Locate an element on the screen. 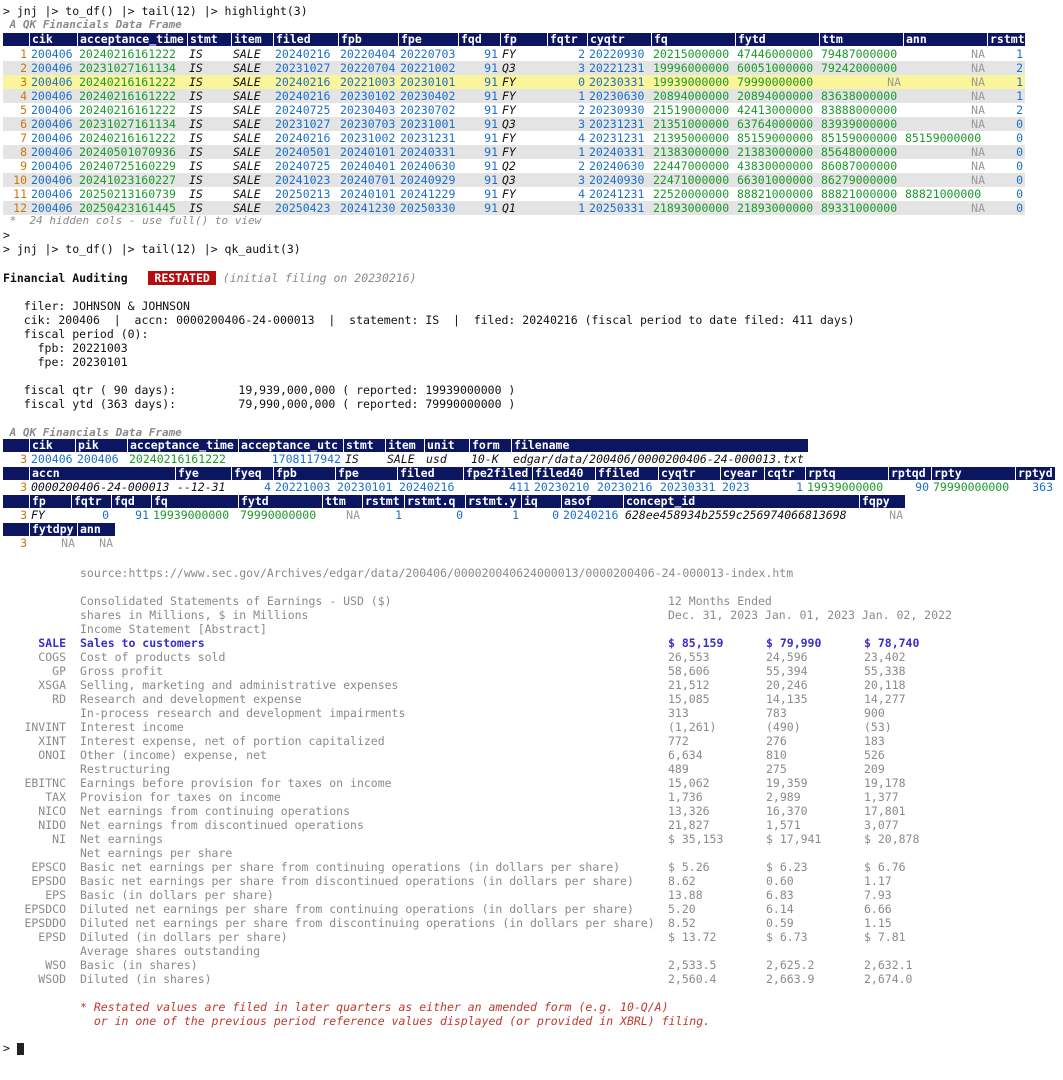 This screenshot has width=1063, height=1080. column-header-fqd: fqd is located at coordinates (479, 39).